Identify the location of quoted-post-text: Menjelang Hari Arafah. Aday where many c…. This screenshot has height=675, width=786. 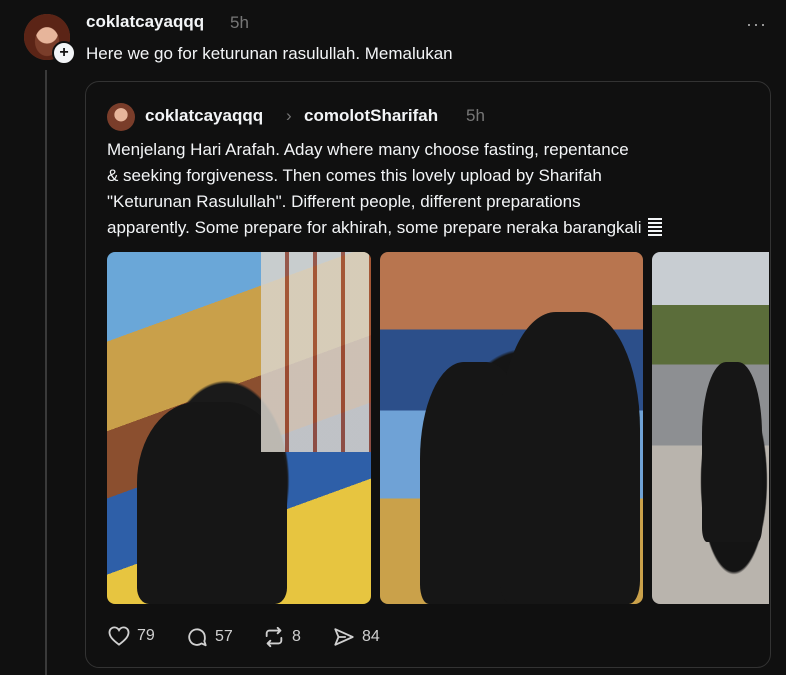
(432, 189).